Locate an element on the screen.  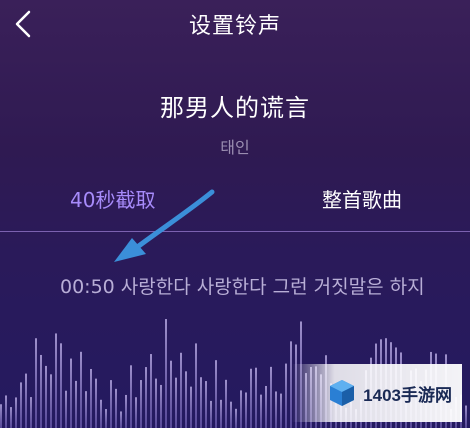
tab-40s-clip: 40秒截取 is located at coordinates (112, 198).